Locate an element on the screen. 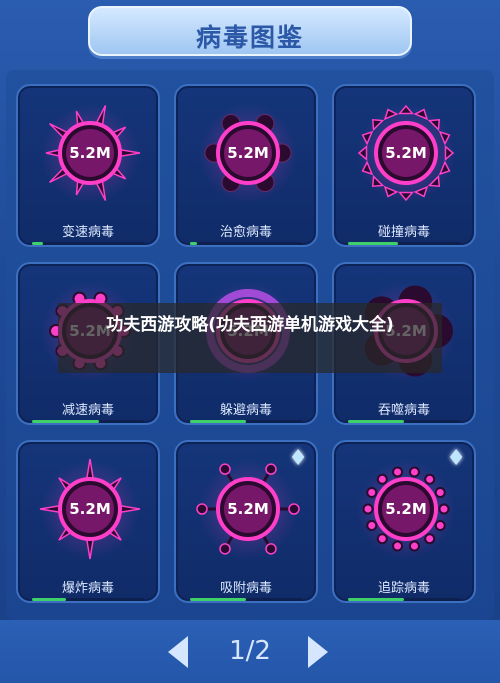 This screenshot has width=500, height=683. virus-card: 5.2M ♦ 追踪病毒 is located at coordinates (404, 521).